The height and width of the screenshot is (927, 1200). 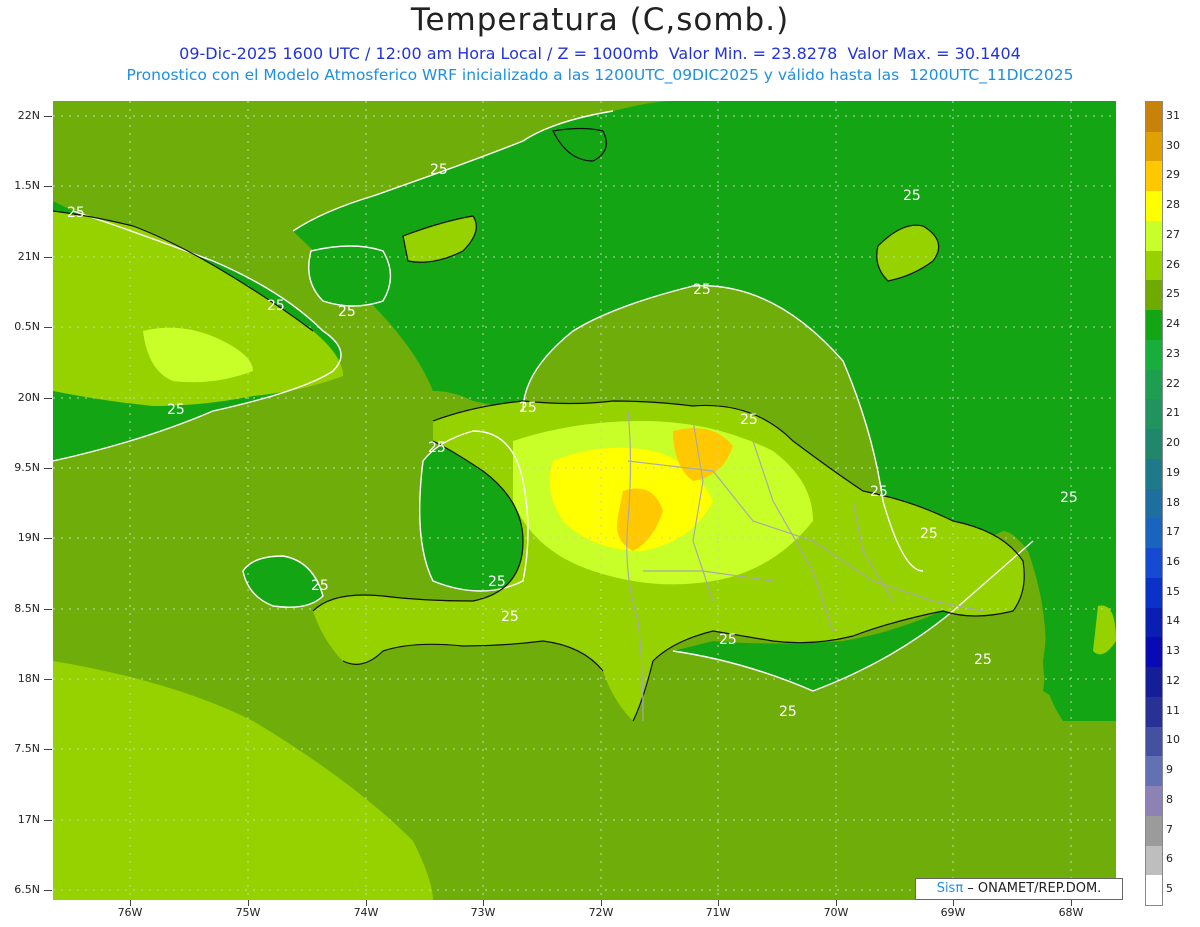 What do you see at coordinates (718, 912) in the screenshot?
I see `lon-label: 71W` at bounding box center [718, 912].